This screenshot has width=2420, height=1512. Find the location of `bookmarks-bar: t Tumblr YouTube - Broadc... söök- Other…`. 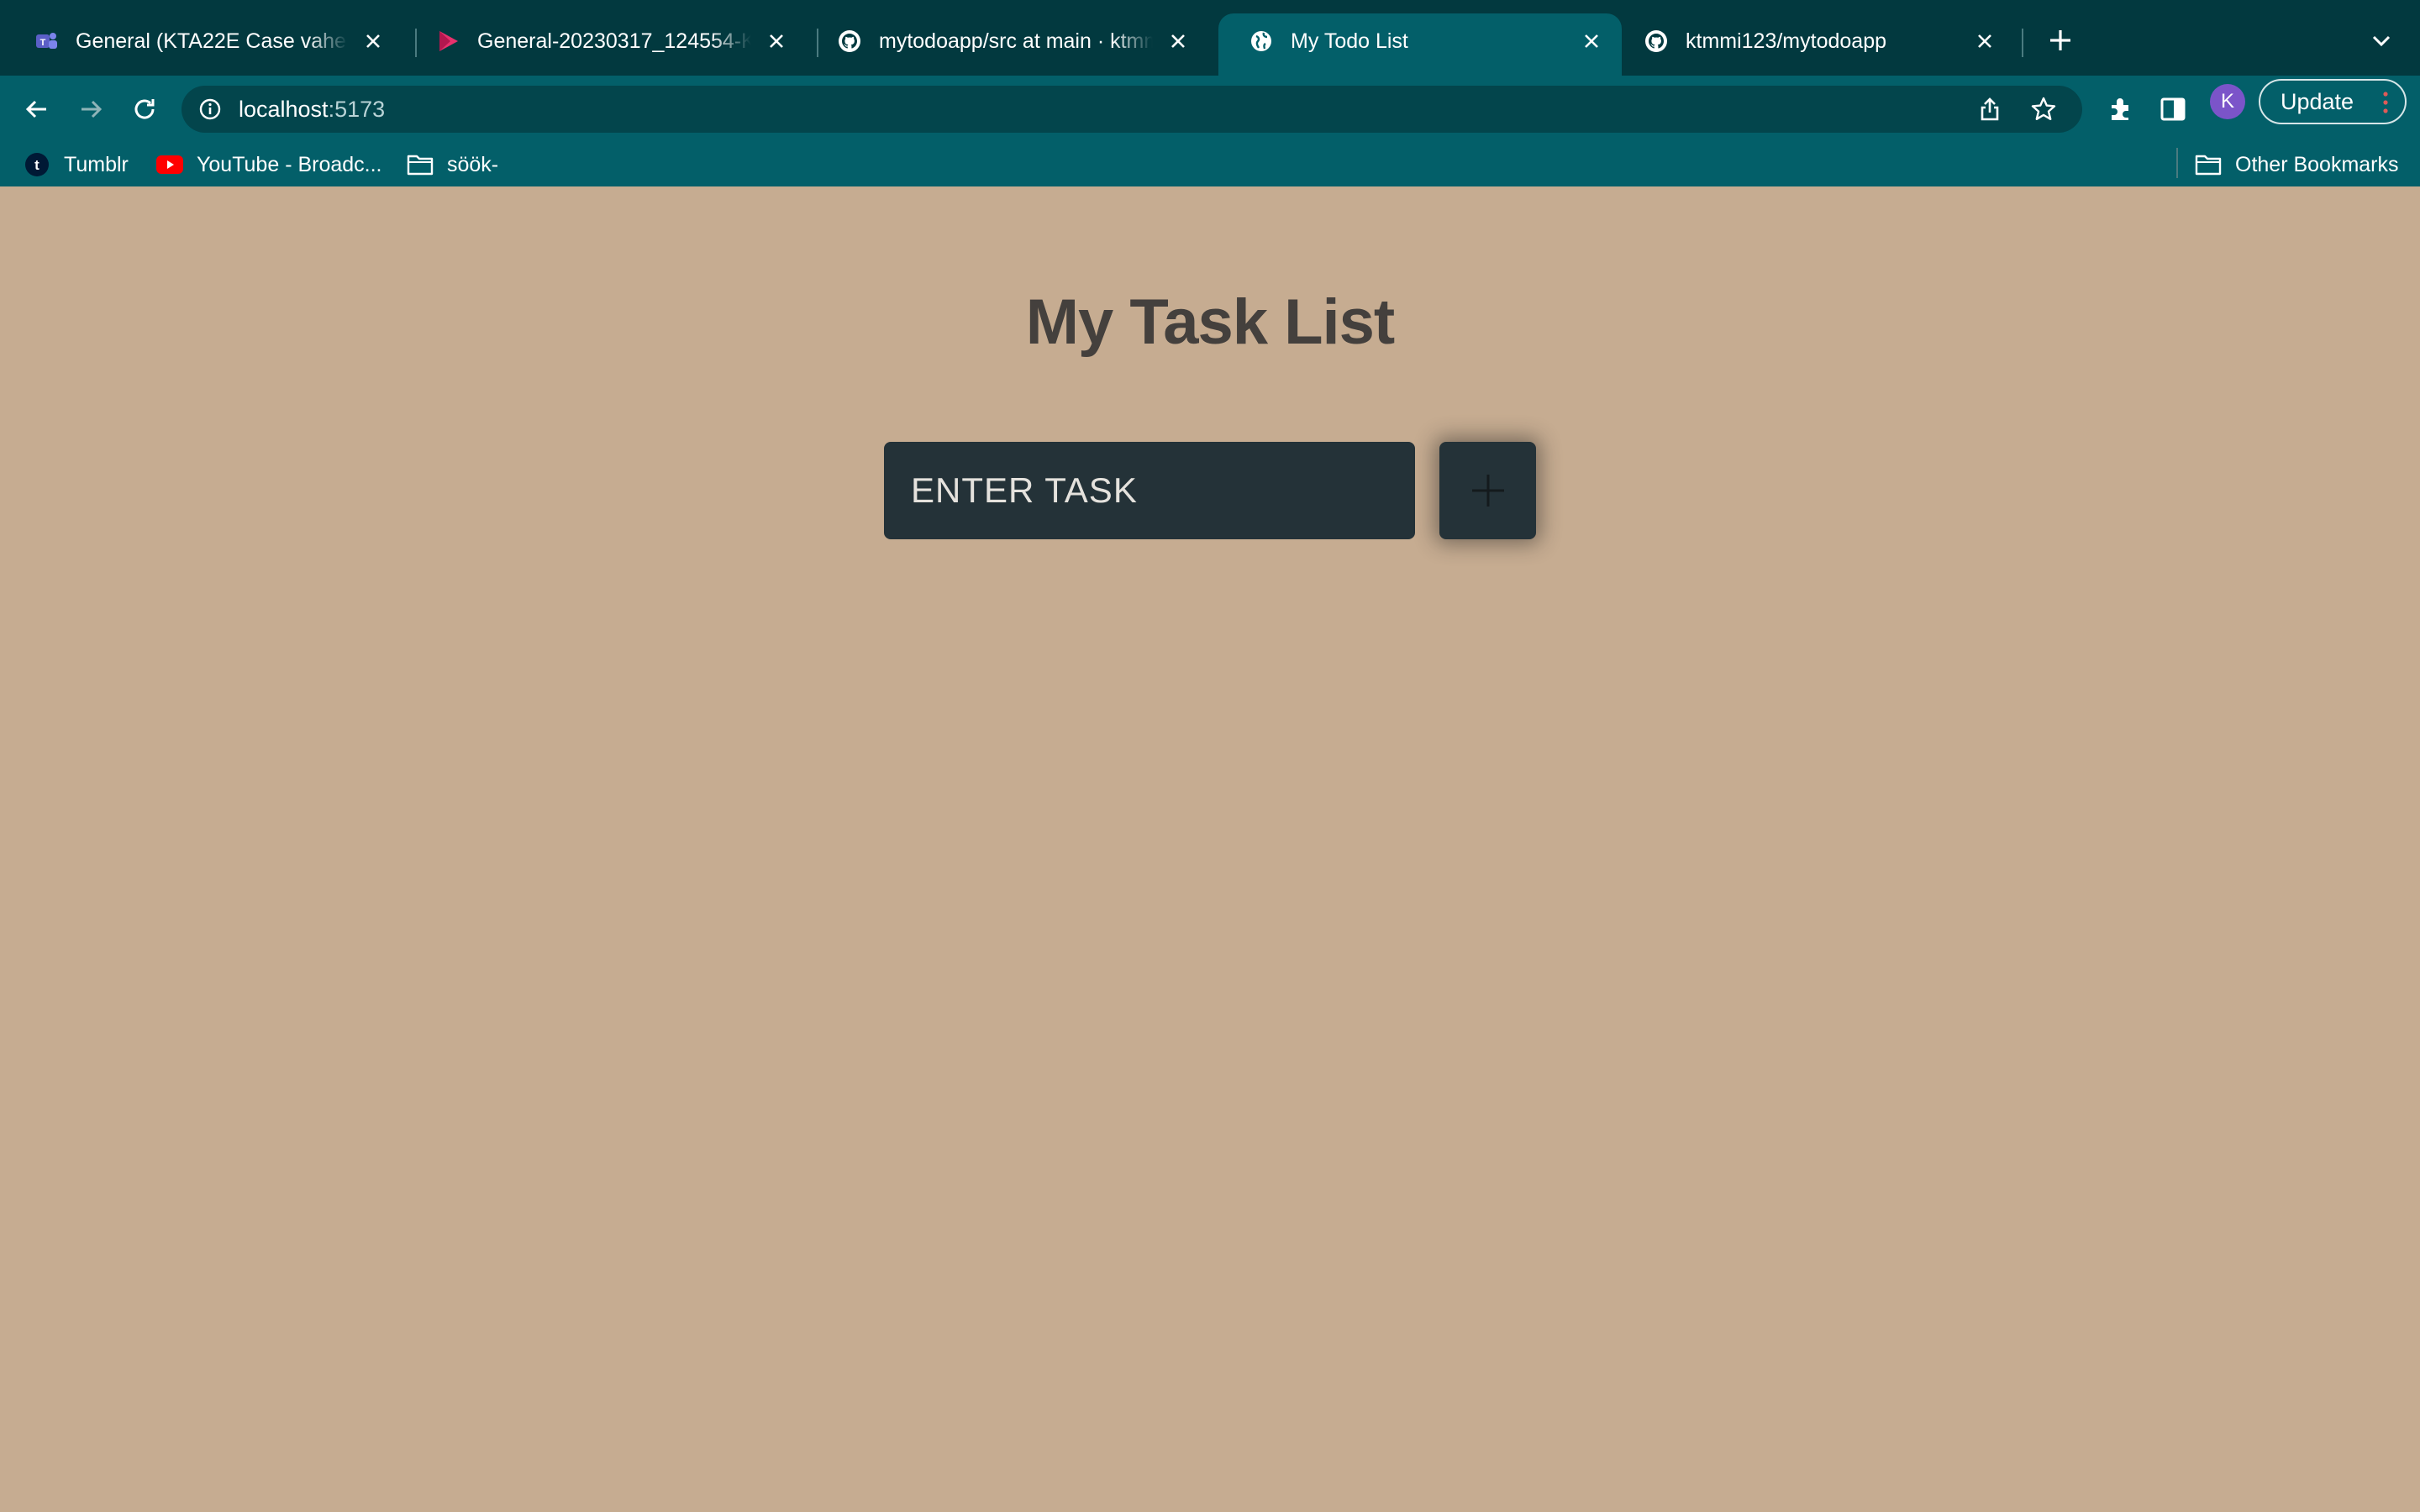

bookmarks-bar: t Tumblr YouTube - Broadc... söök- Other… is located at coordinates (1210, 164).